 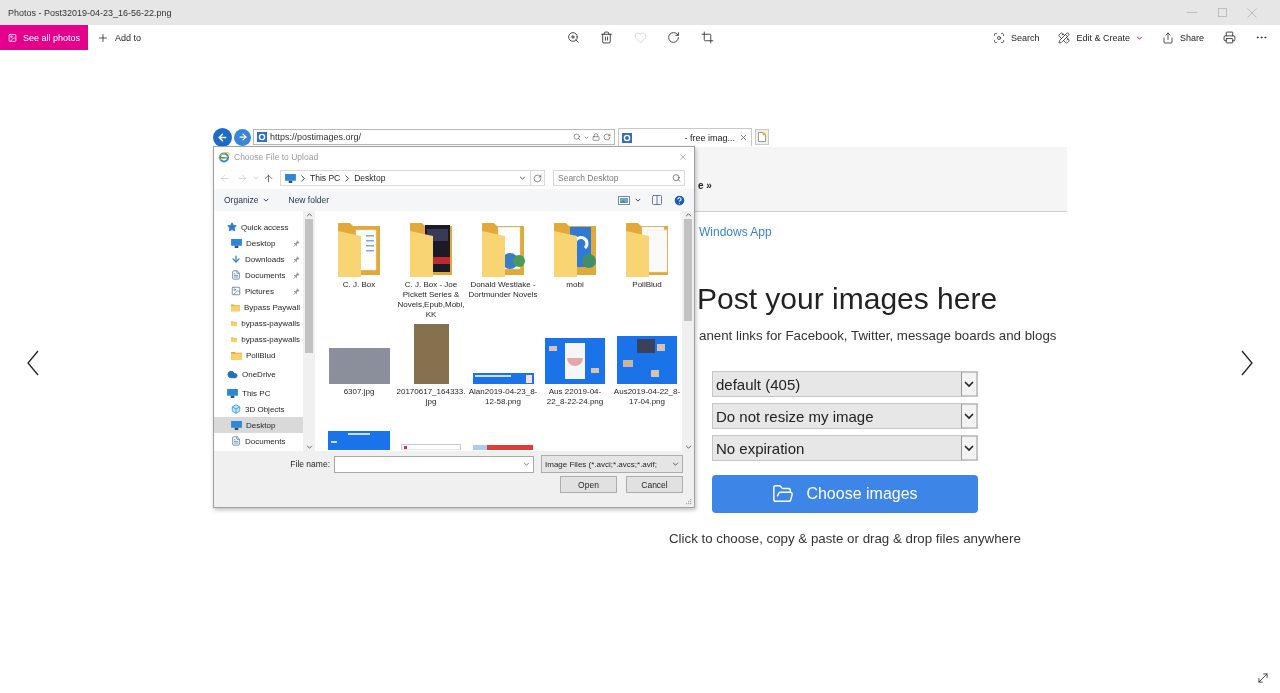 I want to click on folder-open-icon, so click(x=783, y=494).